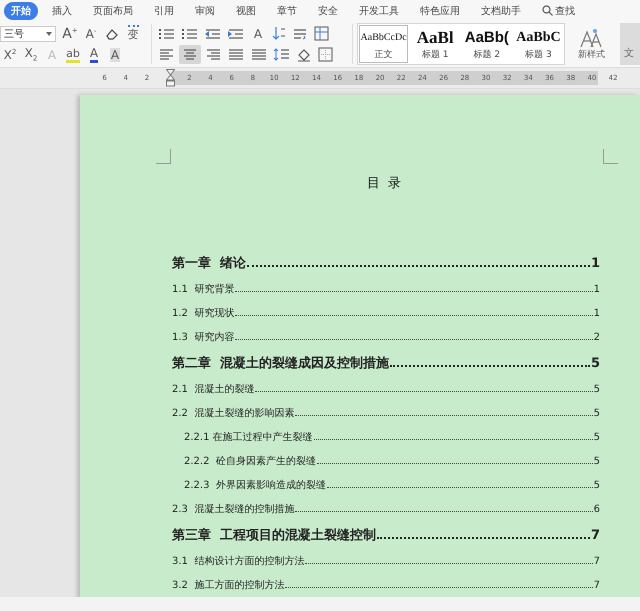  What do you see at coordinates (21, 11) in the screenshot?
I see `ribbon-tab: 开始` at bounding box center [21, 11].